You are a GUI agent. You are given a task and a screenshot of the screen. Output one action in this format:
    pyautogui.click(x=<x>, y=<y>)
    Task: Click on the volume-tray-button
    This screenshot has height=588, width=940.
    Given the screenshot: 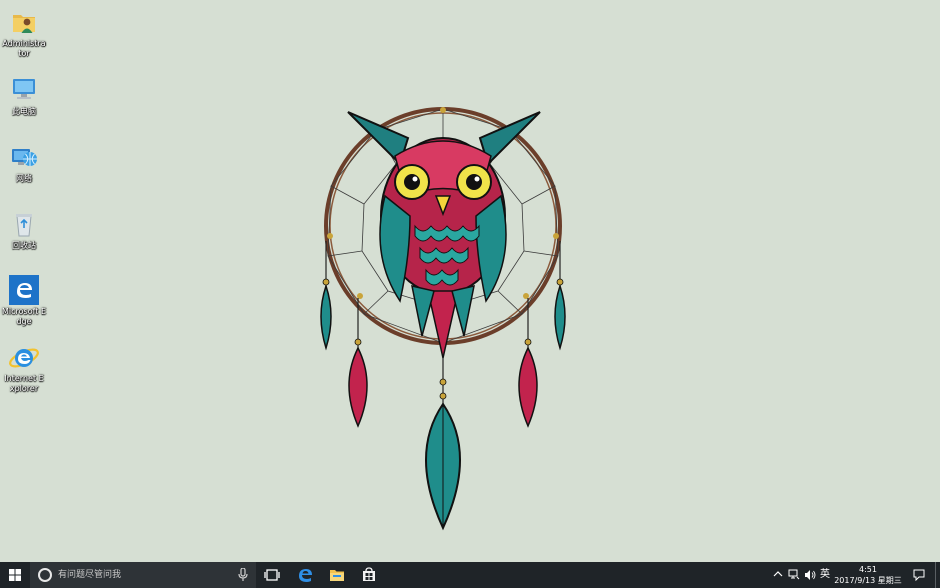 What is the action you would take?
    pyautogui.click(x=810, y=575)
    